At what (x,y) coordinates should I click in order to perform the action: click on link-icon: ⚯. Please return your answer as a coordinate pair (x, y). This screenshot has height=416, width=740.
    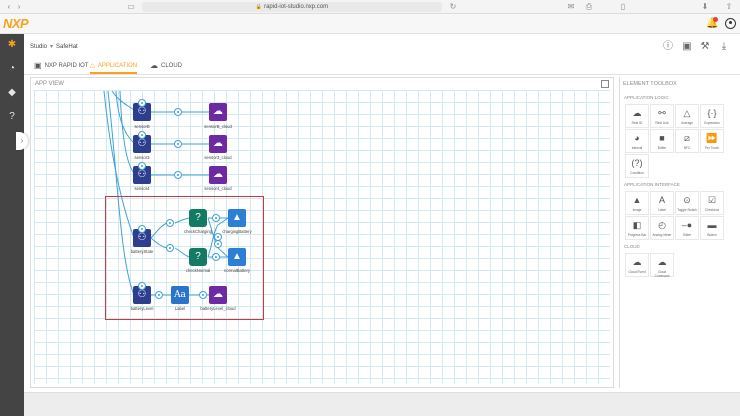
    Looking at the image, I should click on (662, 113).